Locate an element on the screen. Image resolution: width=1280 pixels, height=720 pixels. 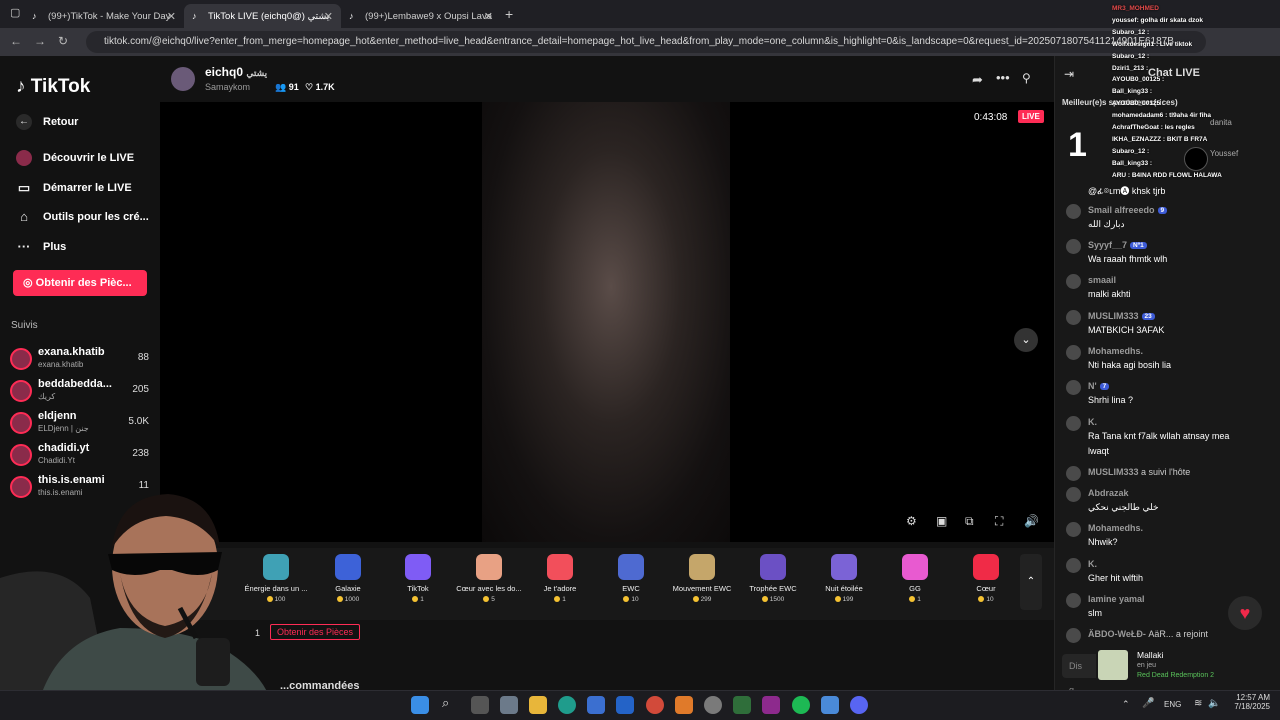
spotify-icon is located at coordinates (801, 705).